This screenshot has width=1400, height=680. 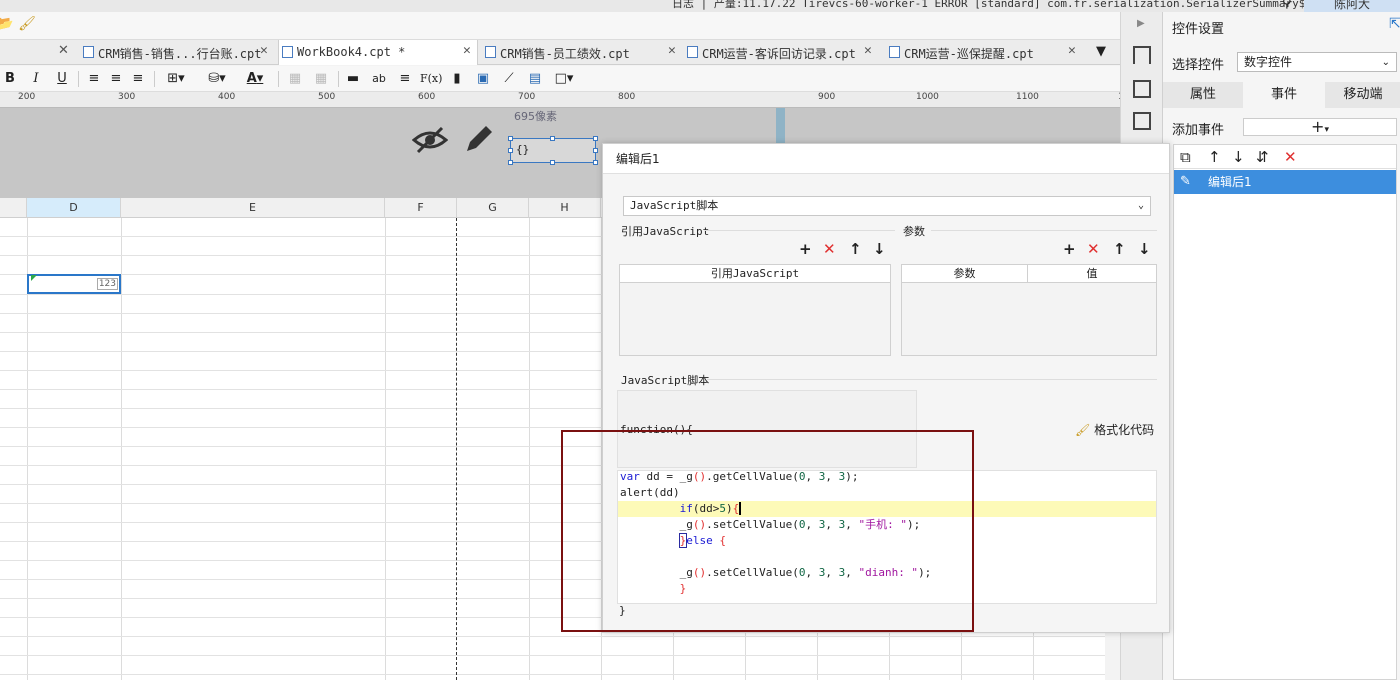 What do you see at coordinates (1352, 6) in the screenshot?
I see `user-name: 陈阿大` at bounding box center [1352, 6].